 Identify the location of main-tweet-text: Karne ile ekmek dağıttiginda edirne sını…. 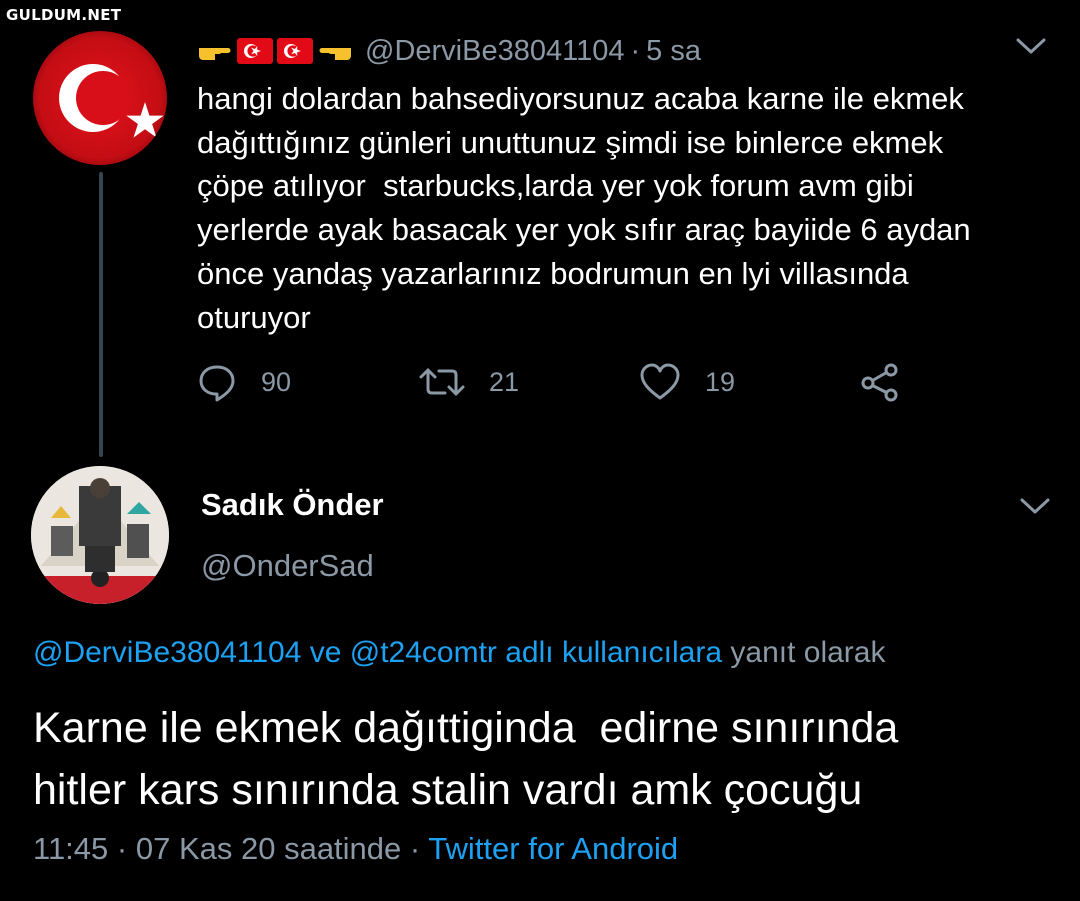
(466, 759).